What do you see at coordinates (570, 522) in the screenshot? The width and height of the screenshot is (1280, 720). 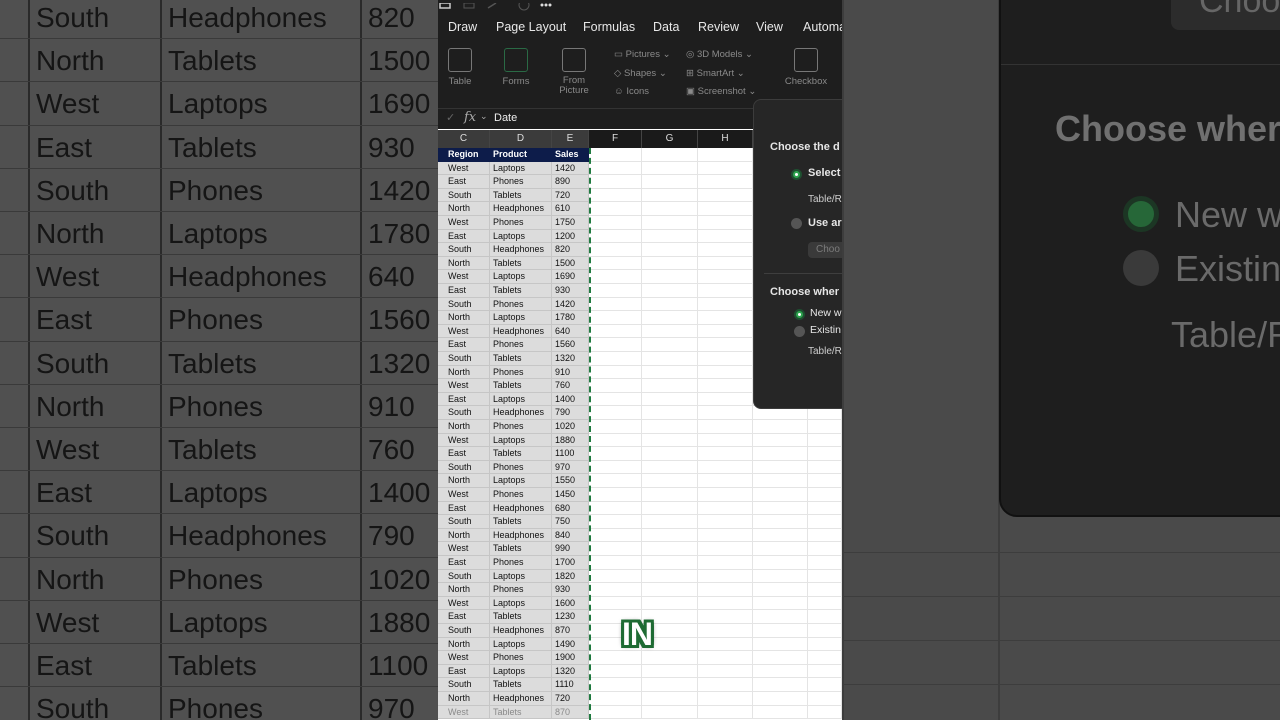 I see `table-cell: 750` at bounding box center [570, 522].